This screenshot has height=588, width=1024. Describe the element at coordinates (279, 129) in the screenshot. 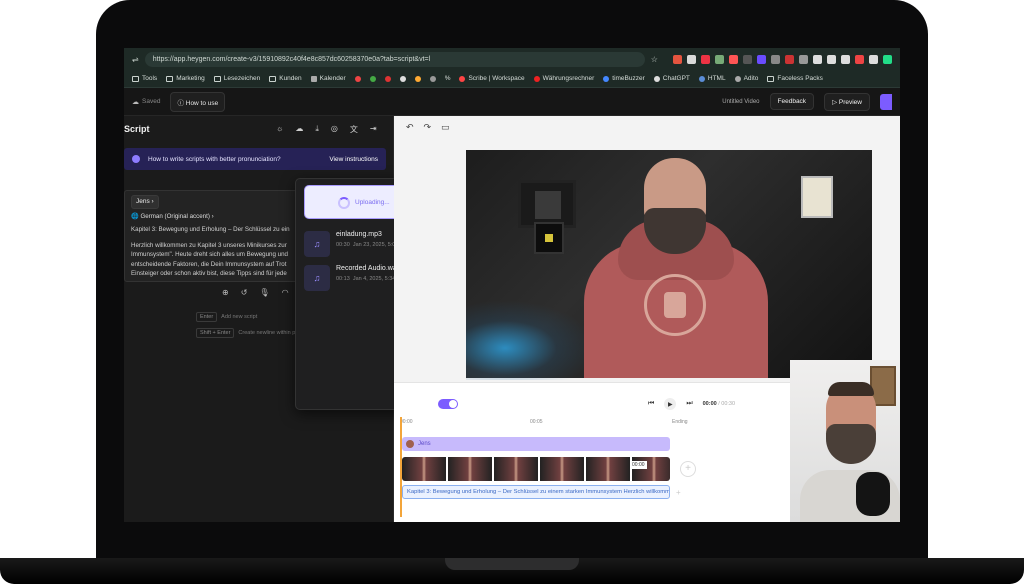

I see `sun-icon: ☼` at that location.